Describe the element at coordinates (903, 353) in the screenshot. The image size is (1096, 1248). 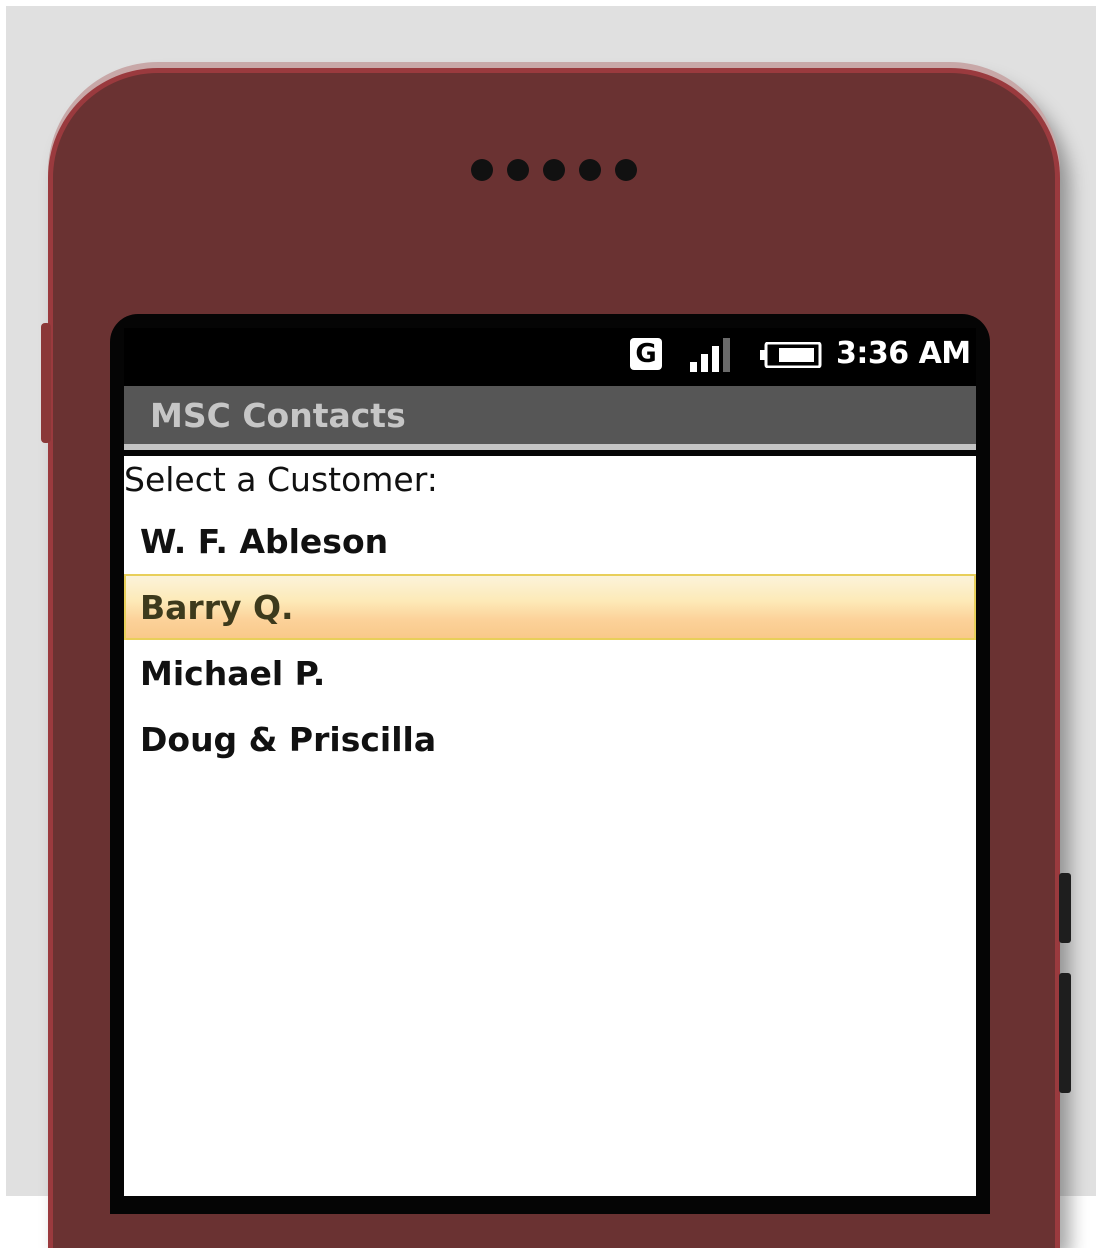
I see `status-clock: 3:36 AM` at that location.